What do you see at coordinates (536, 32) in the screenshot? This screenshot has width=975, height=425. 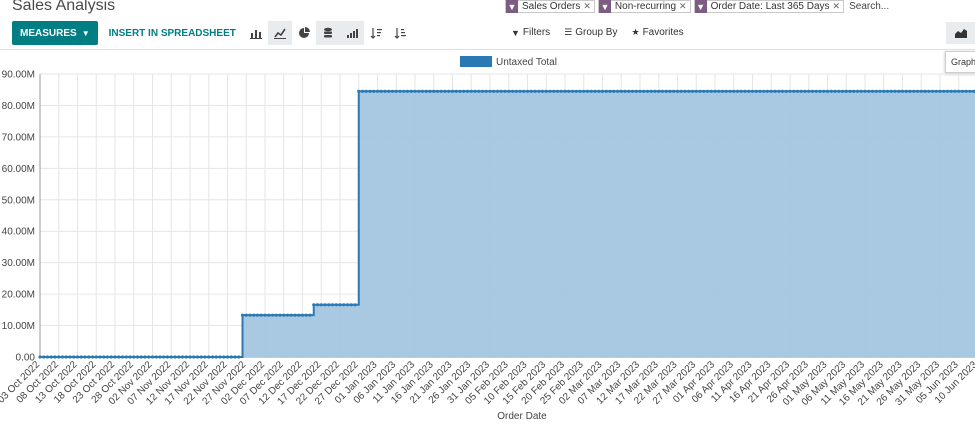 I see `filters-label: Filters` at bounding box center [536, 32].